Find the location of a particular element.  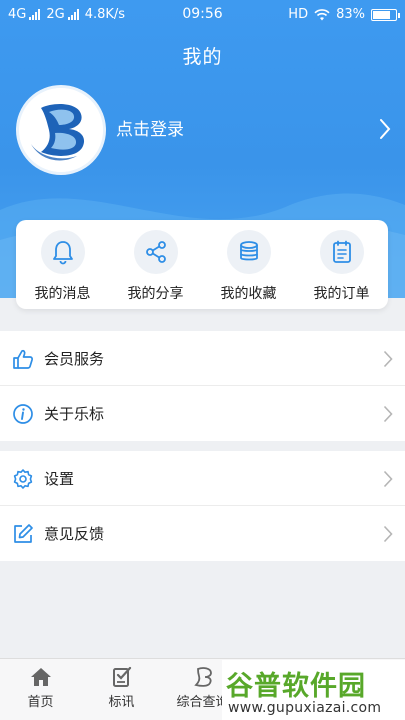

clipboard-icon is located at coordinates (341, 251).